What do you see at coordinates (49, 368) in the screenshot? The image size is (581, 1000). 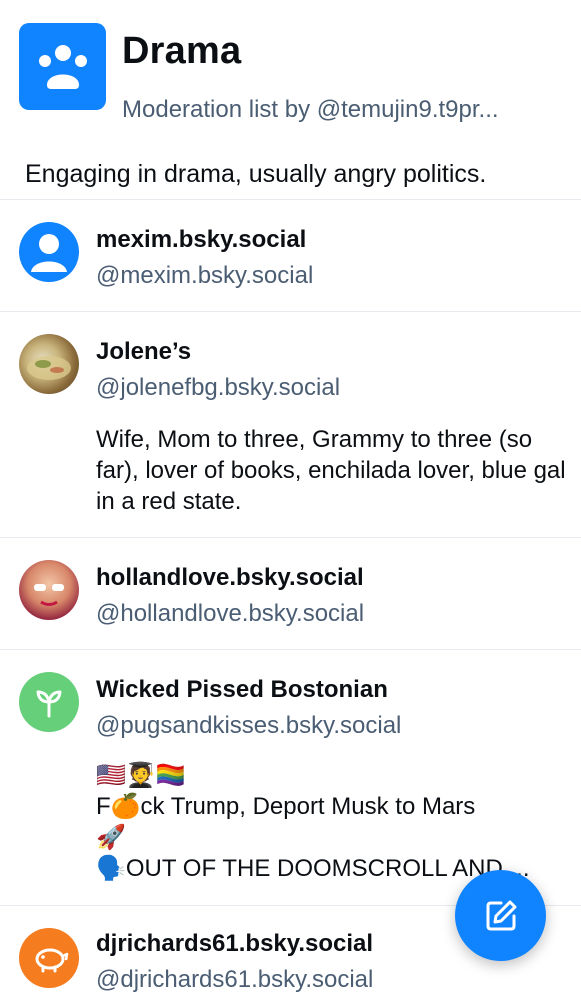 I see `food-photo-icon` at bounding box center [49, 368].